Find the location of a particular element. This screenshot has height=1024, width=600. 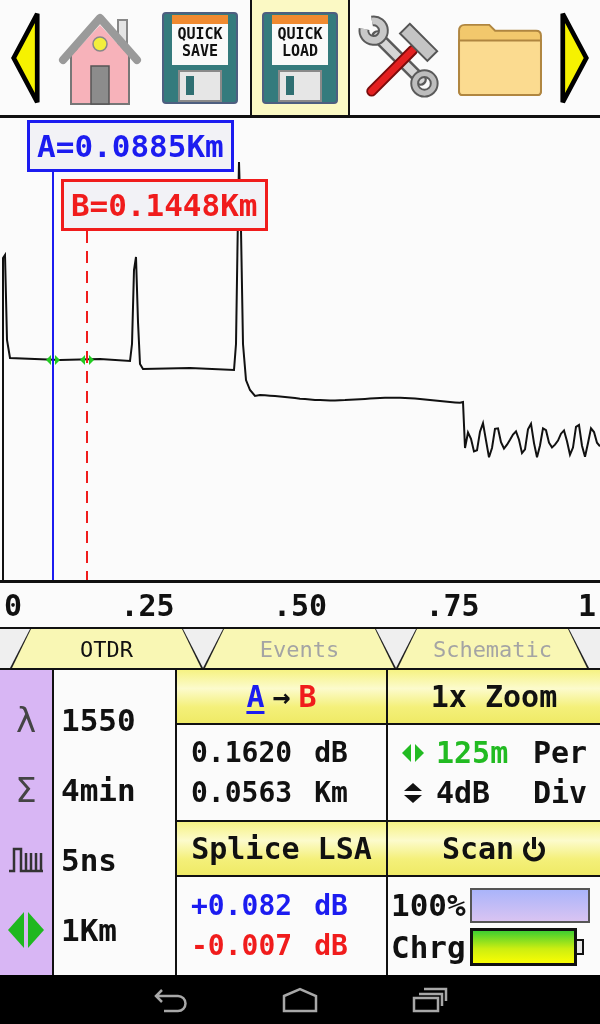

setting-symbol: λ is located at coordinates (26, 720).